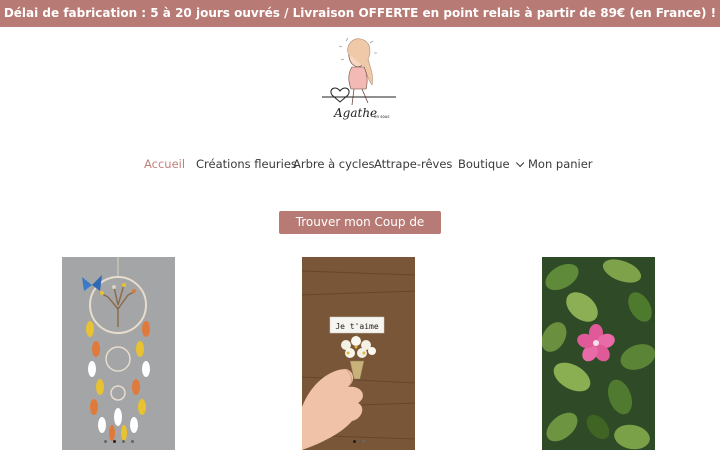 The height and width of the screenshot is (450, 720). What do you see at coordinates (484, 164) in the screenshot?
I see `nav-item-boutique-label: Boutique` at bounding box center [484, 164].